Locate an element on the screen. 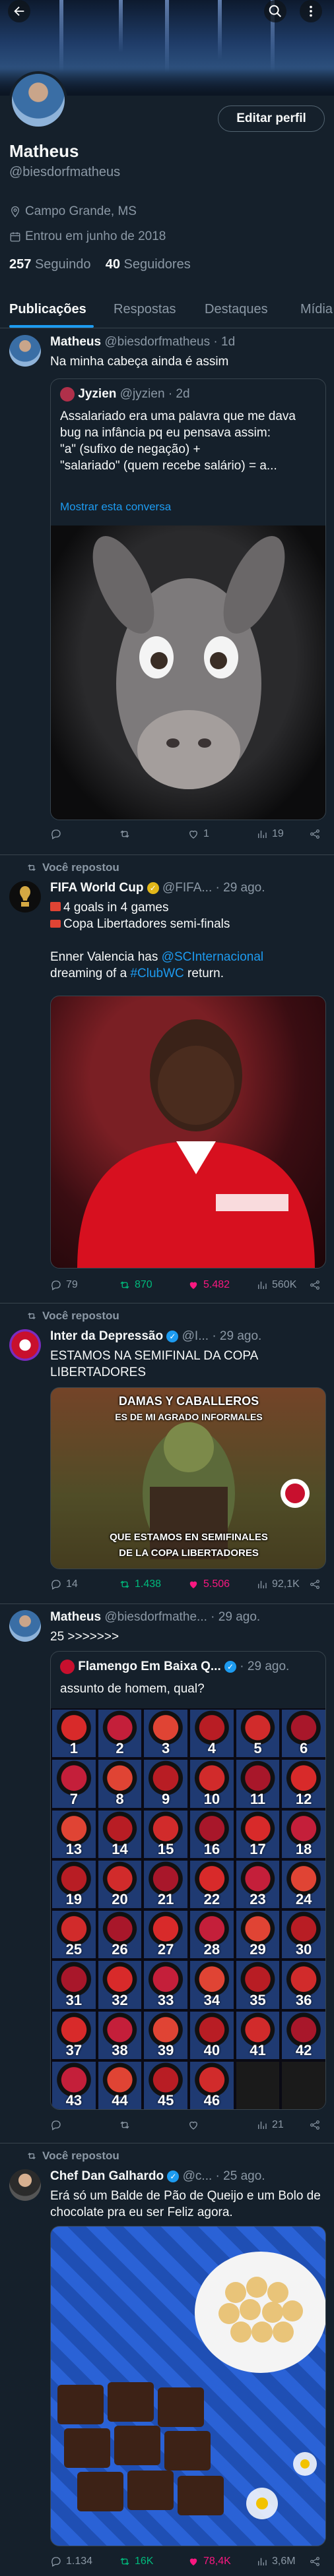 This screenshot has width=334, height=2576. grid-cell: 35 is located at coordinates (258, 1985).